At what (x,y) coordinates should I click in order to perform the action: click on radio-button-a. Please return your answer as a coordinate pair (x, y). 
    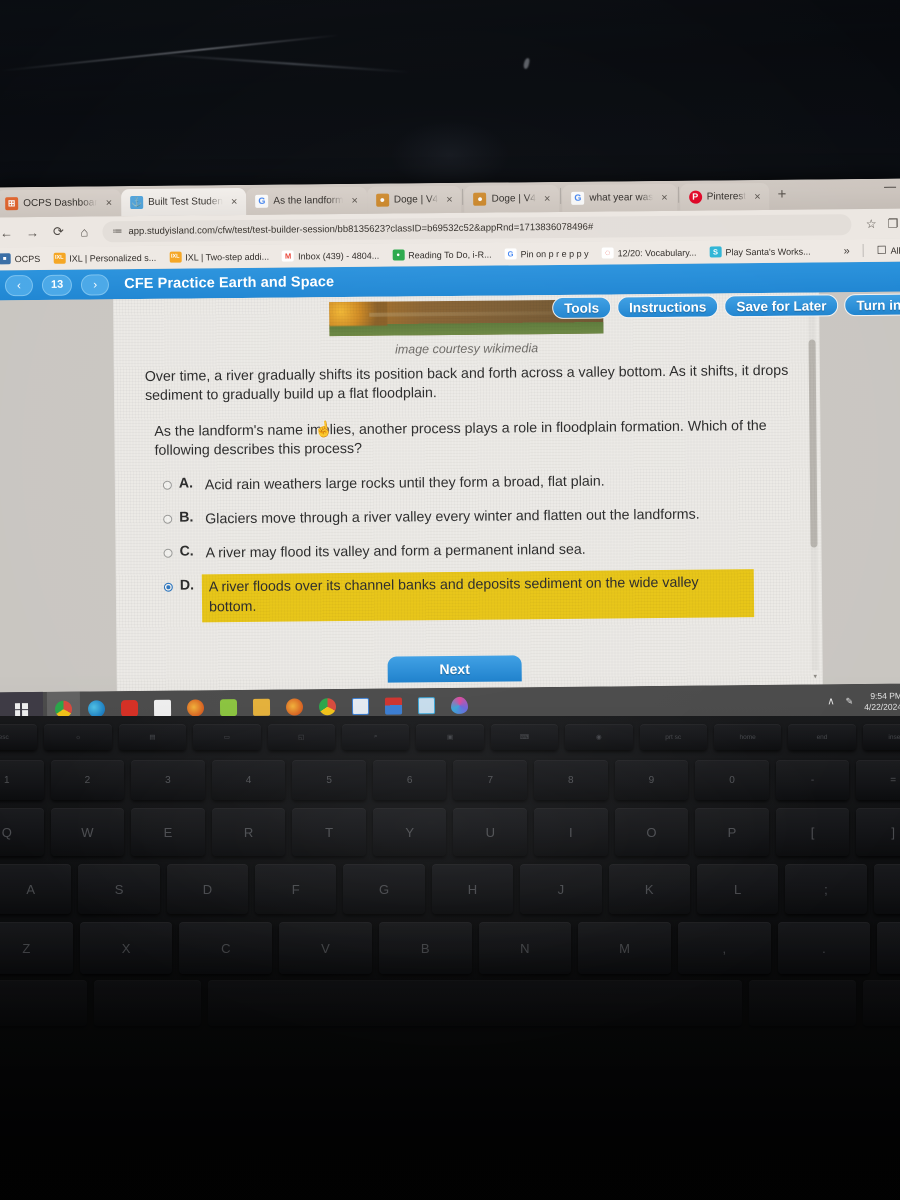
    Looking at the image, I should click on (167, 485).